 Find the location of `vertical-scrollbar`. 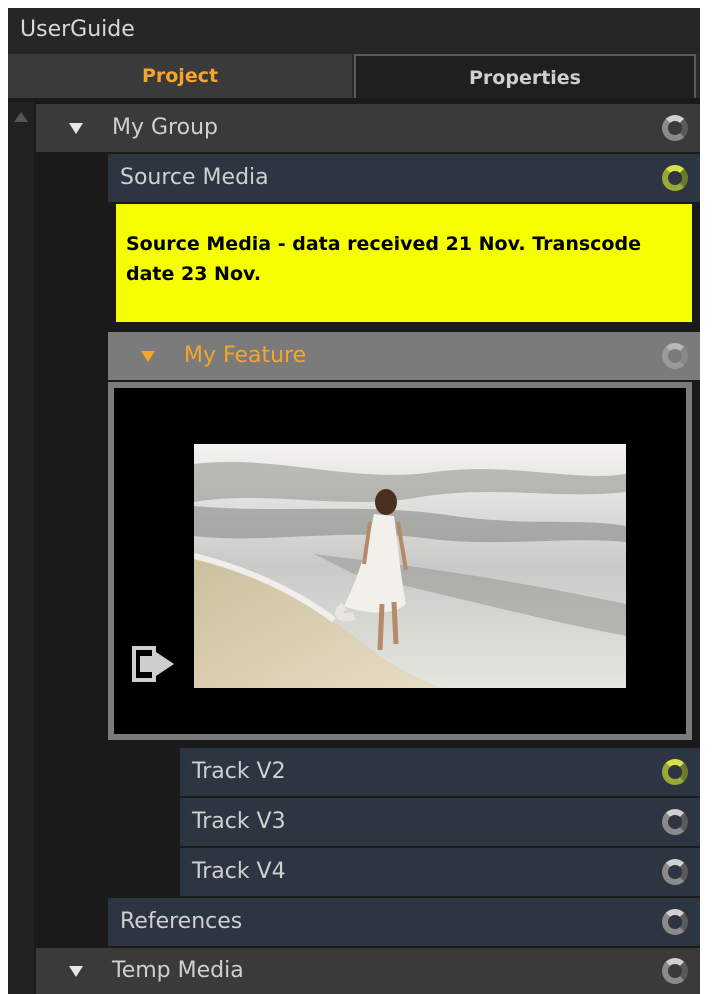

vertical-scrollbar is located at coordinates (21, 548).